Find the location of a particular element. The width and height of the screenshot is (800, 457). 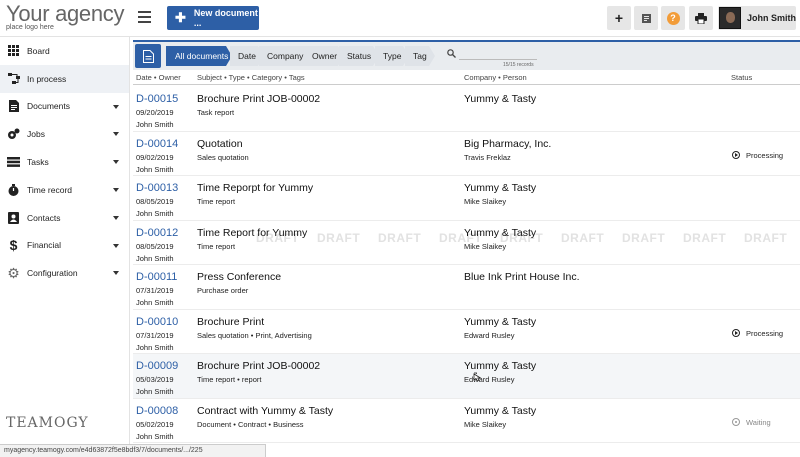

crumb-status: Status is located at coordinates (359, 56).